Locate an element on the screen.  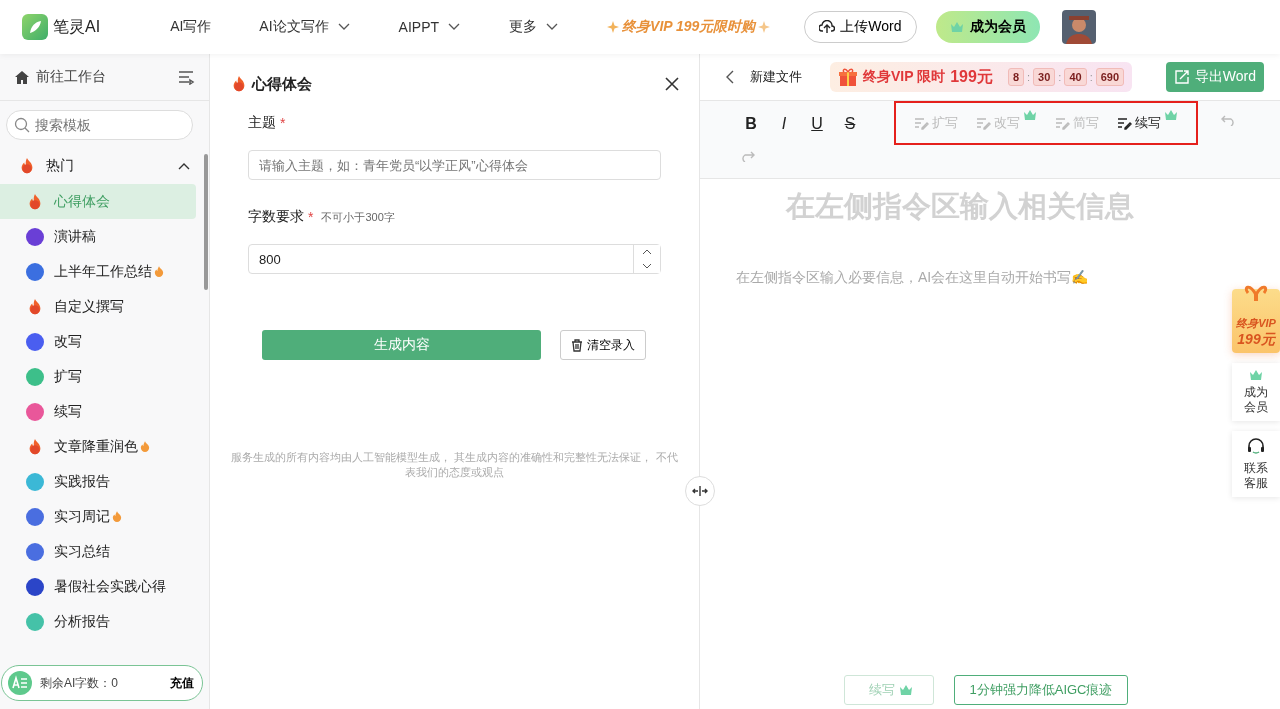
format-button: B is located at coordinates (751, 124).